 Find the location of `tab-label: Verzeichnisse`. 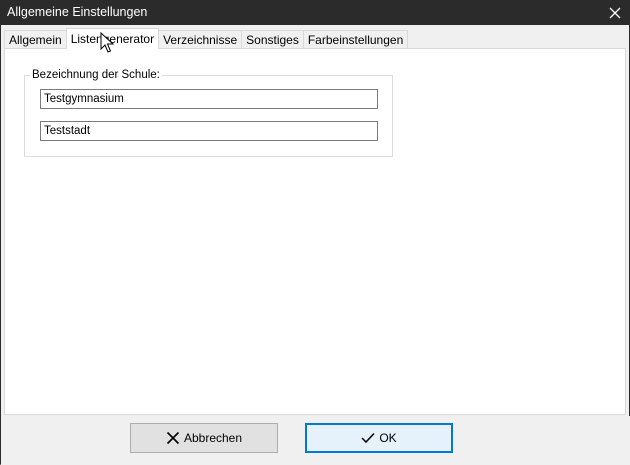

tab-label: Verzeichnisse is located at coordinates (200, 40).